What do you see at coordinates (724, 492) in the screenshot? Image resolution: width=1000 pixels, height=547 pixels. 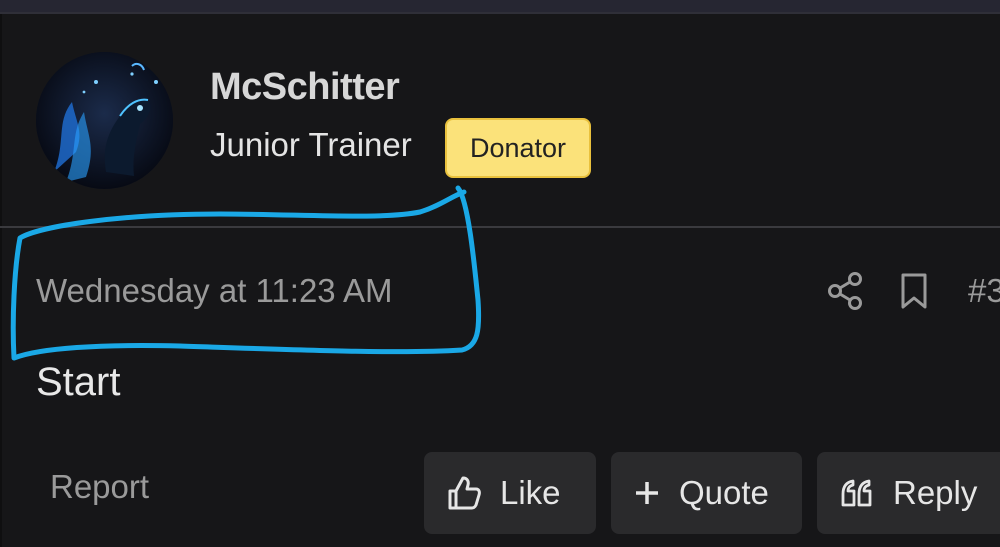 I see `quote-label: Quote` at bounding box center [724, 492].